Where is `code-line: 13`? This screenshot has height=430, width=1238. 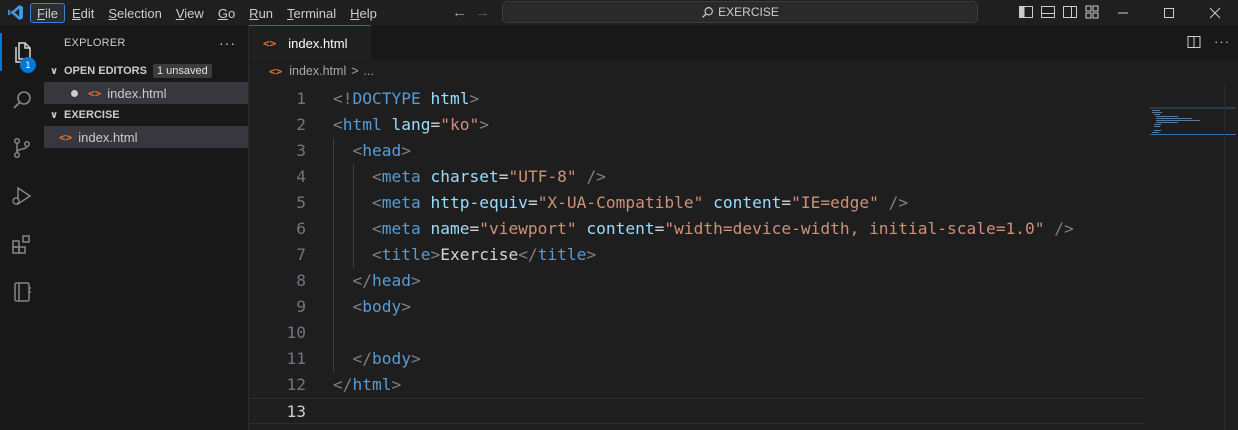 code-line: 13 is located at coordinates (696, 411).